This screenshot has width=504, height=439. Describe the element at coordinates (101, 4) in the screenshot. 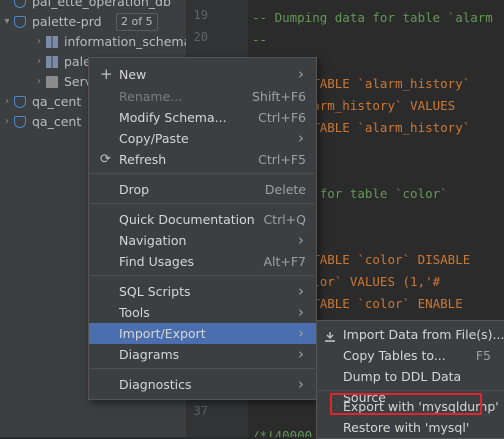

I see `tree-item-label: pal_ette_operation_db` at that location.